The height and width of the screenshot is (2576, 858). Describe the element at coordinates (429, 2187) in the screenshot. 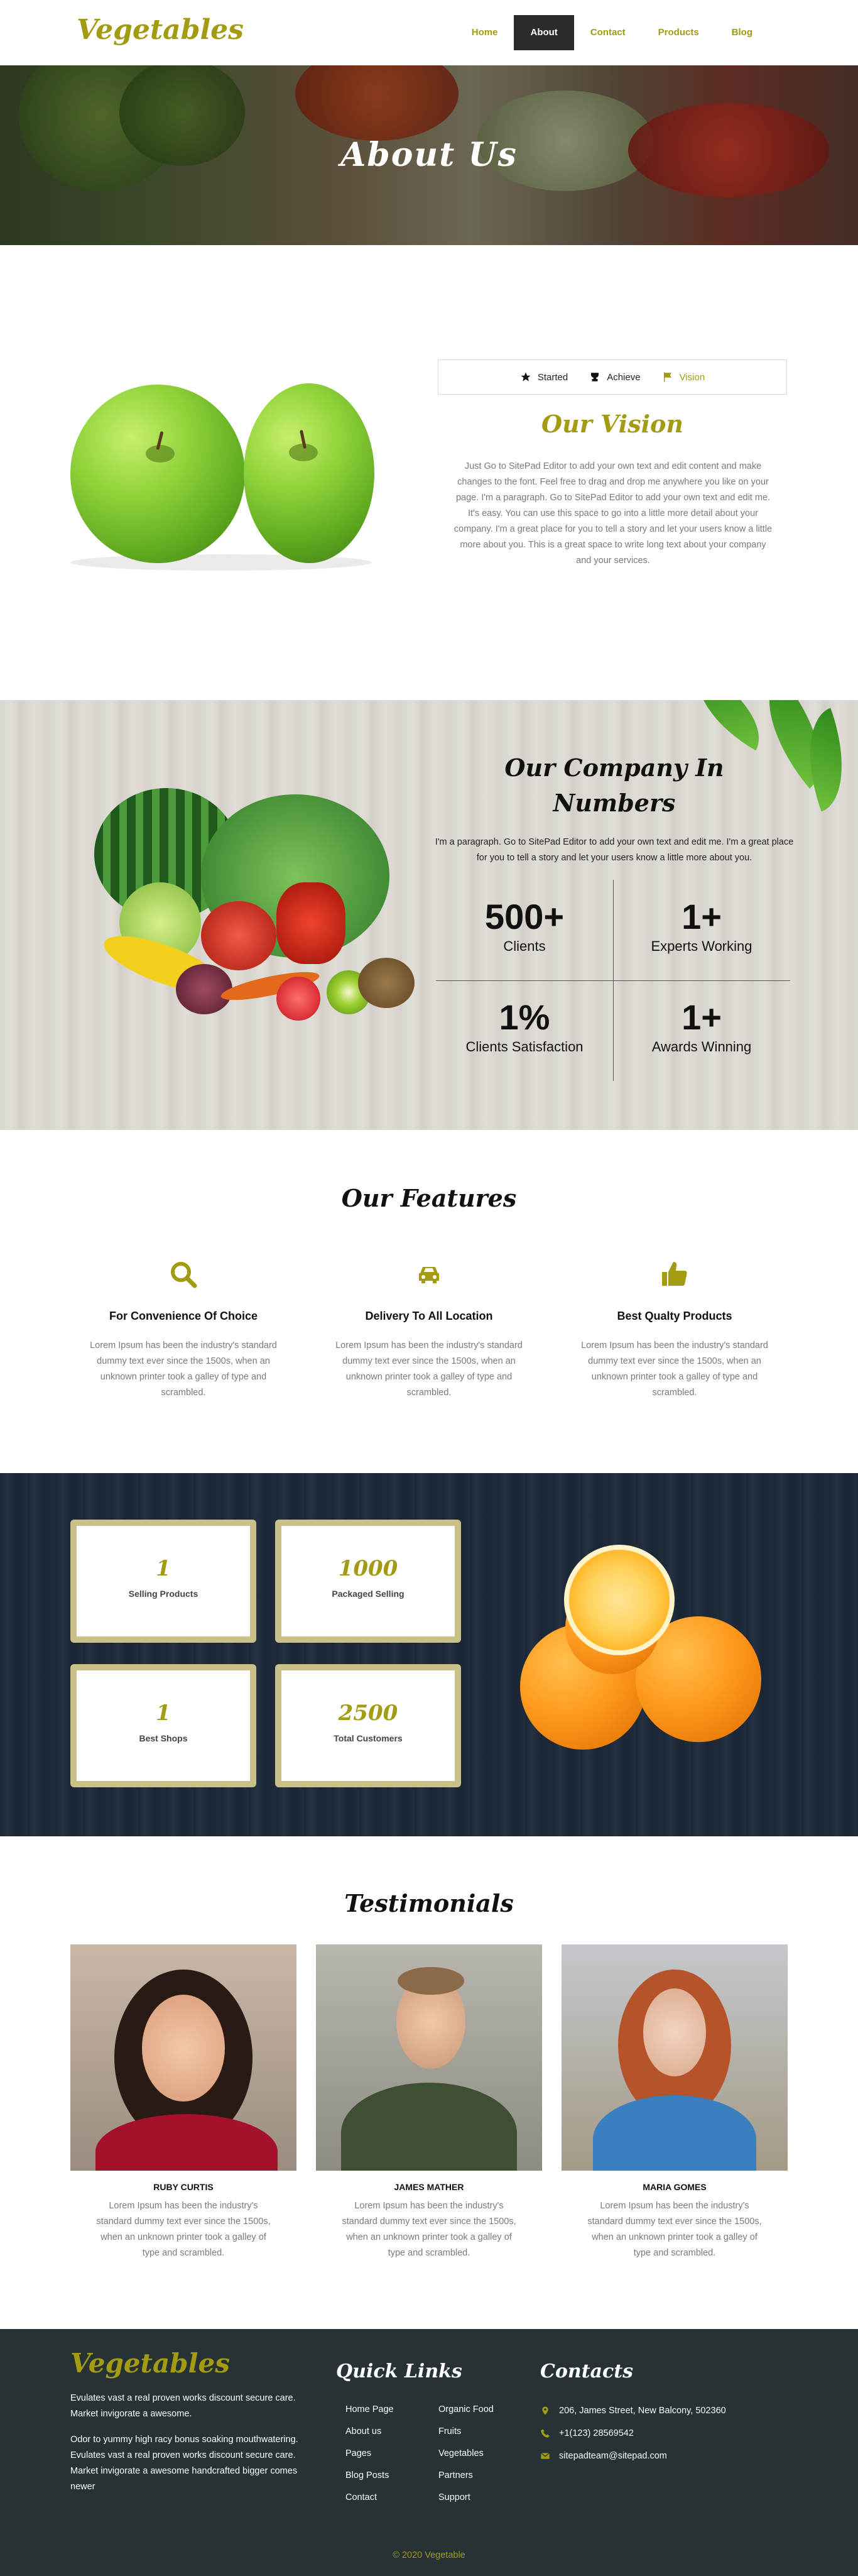

I see `testimonial-name: JAMES MATHER` at that location.